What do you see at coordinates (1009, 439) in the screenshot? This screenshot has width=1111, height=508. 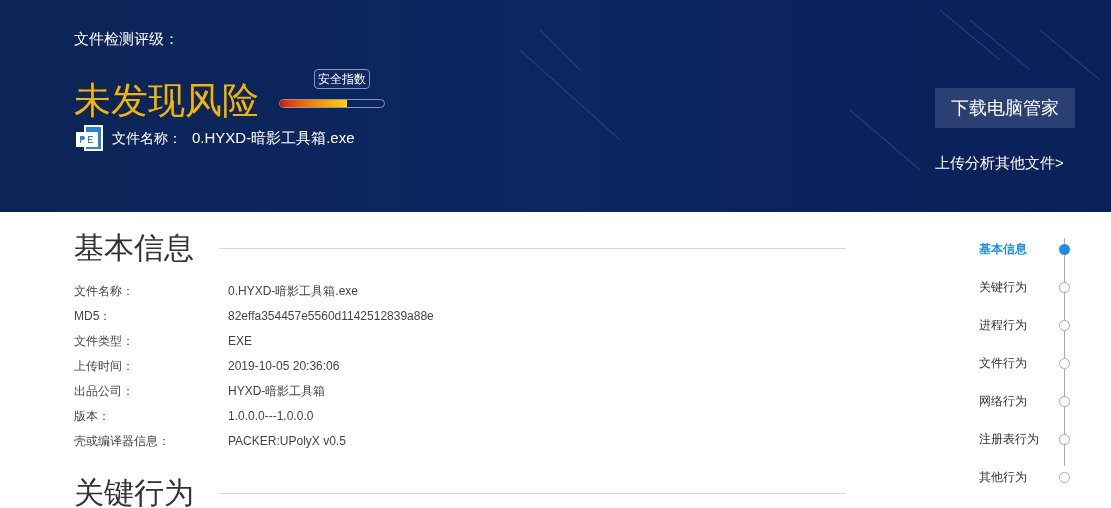 I see `nav-link: 注册表行为` at bounding box center [1009, 439].